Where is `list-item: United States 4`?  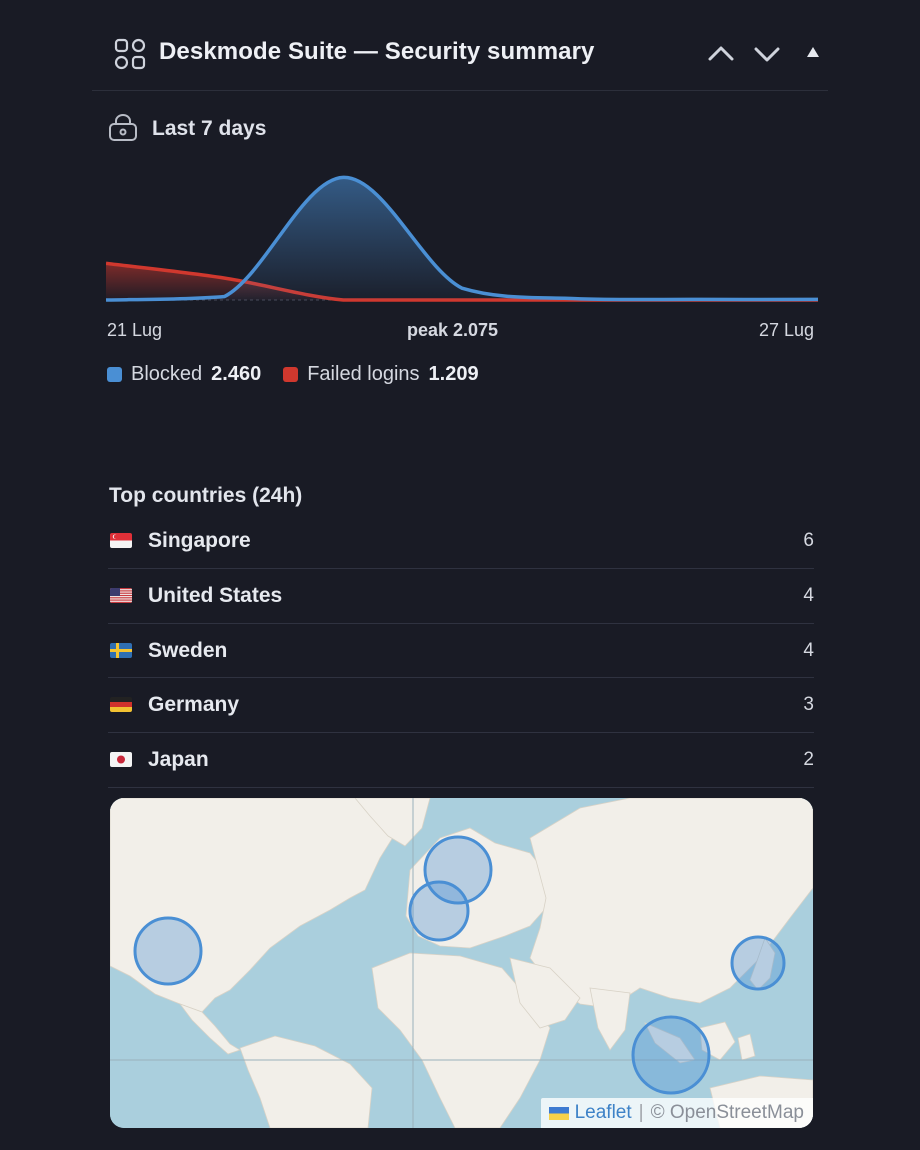
list-item: United States 4 is located at coordinates (461, 596).